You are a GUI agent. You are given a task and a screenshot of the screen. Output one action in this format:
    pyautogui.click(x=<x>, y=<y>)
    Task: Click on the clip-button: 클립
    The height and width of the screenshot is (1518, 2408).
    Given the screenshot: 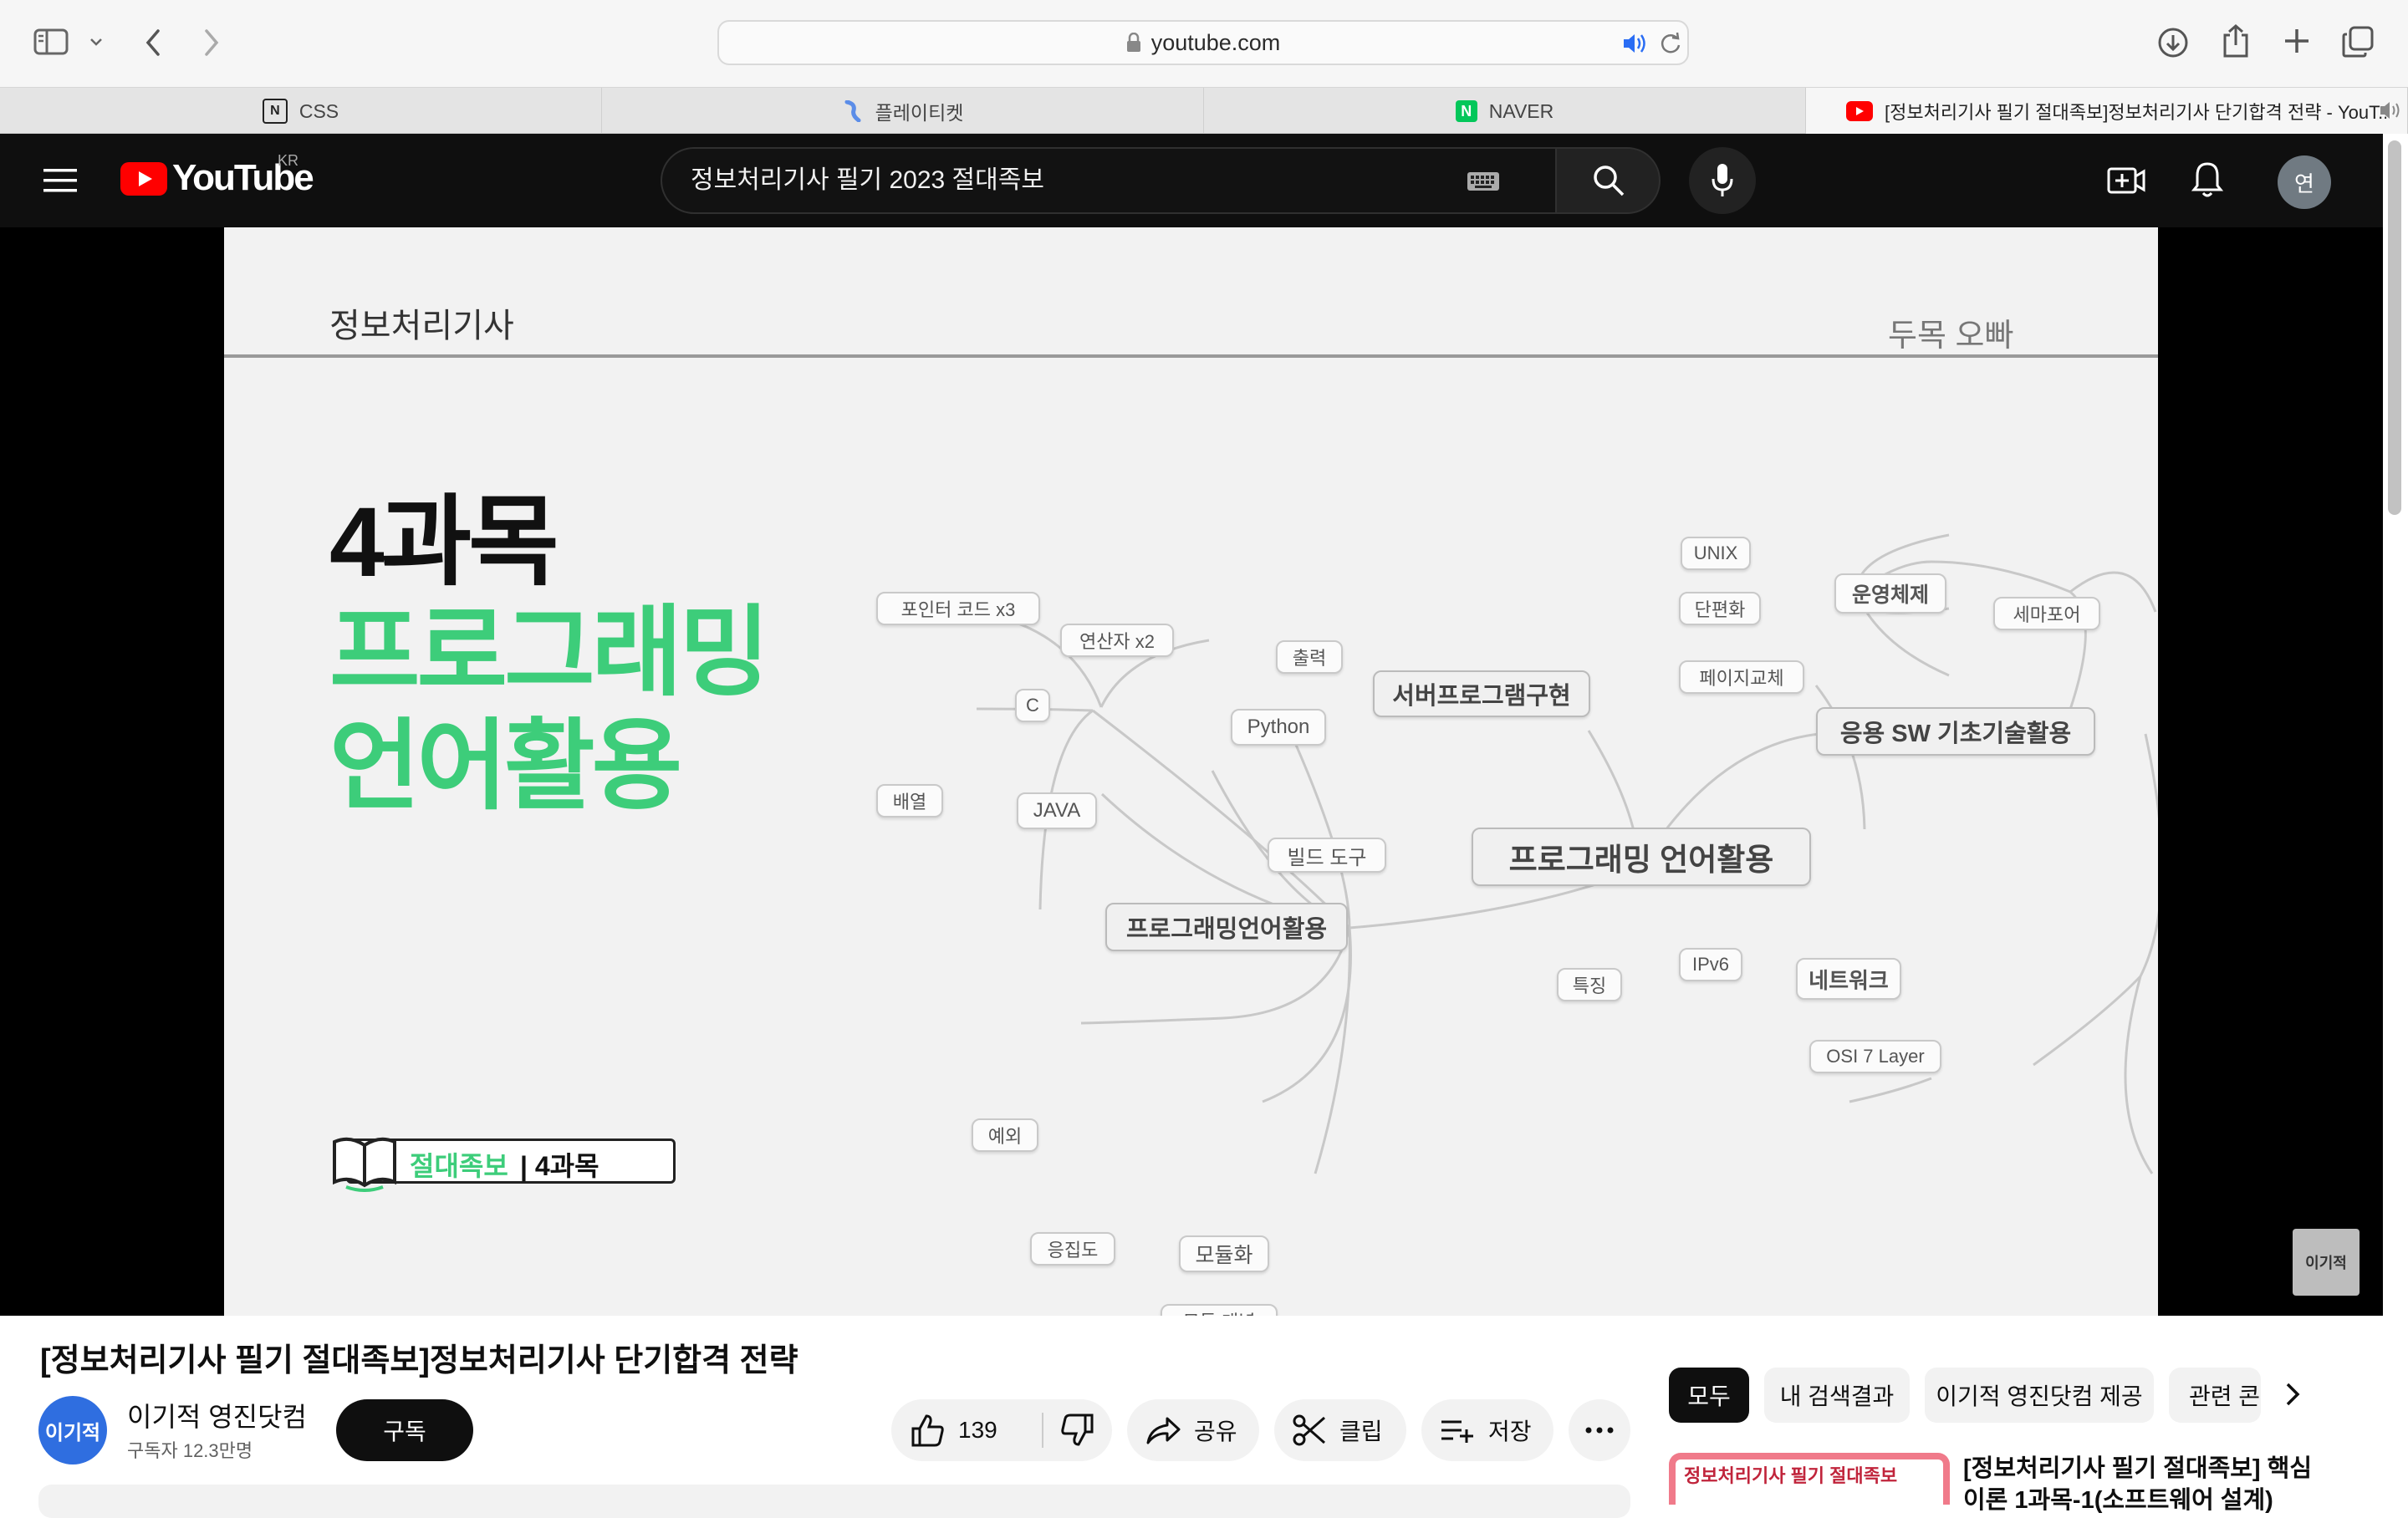 What is the action you would take?
    pyautogui.click(x=1340, y=1430)
    